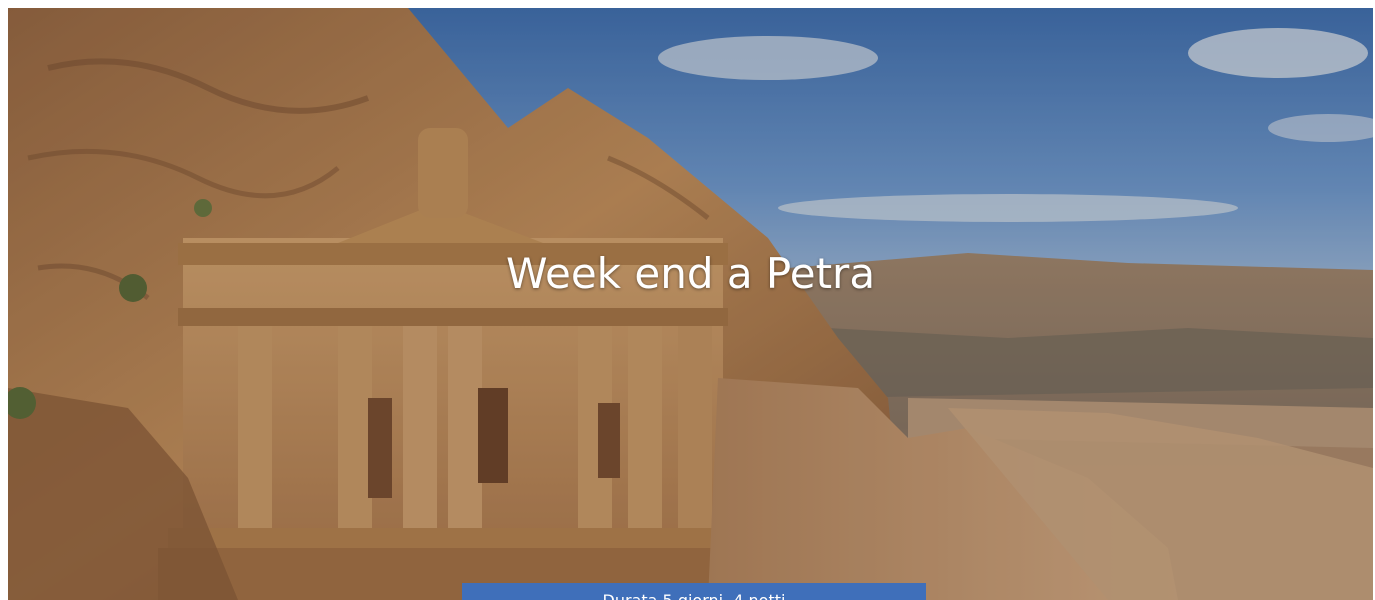 Image resolution: width=1375 pixels, height=600 pixels. What do you see at coordinates (694, 591) in the screenshot?
I see `duration-badge: Durata 5 giorni, 4 notti` at bounding box center [694, 591].